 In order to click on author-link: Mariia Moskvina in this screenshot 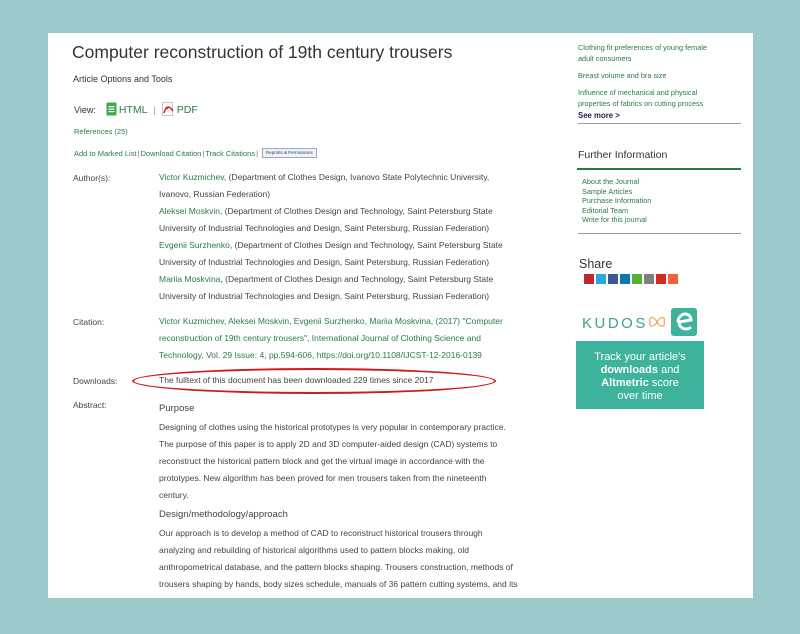, I will do `click(189, 279)`.